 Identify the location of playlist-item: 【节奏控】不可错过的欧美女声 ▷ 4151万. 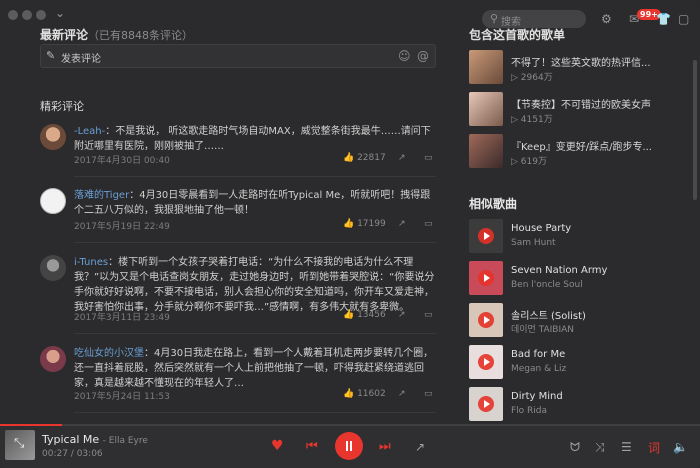
(579, 109).